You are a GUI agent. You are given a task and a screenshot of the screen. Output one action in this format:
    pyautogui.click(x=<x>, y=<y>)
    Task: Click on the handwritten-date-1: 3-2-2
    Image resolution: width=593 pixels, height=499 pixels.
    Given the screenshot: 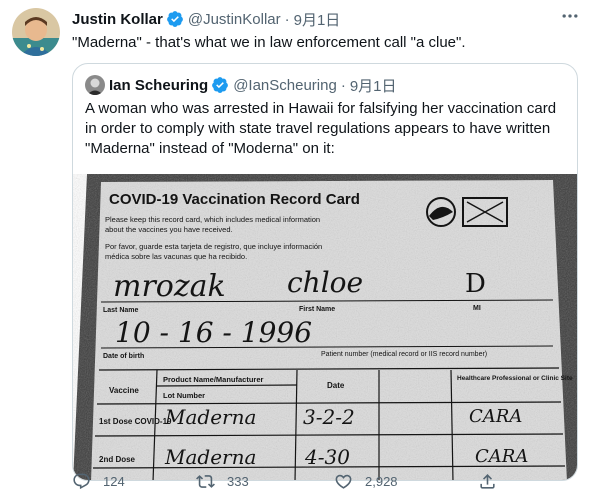 What is the action you would take?
    pyautogui.click(x=329, y=417)
    